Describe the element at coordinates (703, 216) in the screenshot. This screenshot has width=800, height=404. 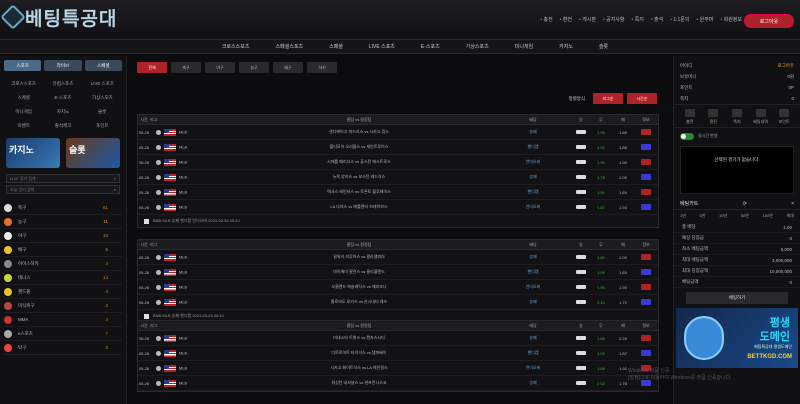
I see `chip: 5만` at that location.